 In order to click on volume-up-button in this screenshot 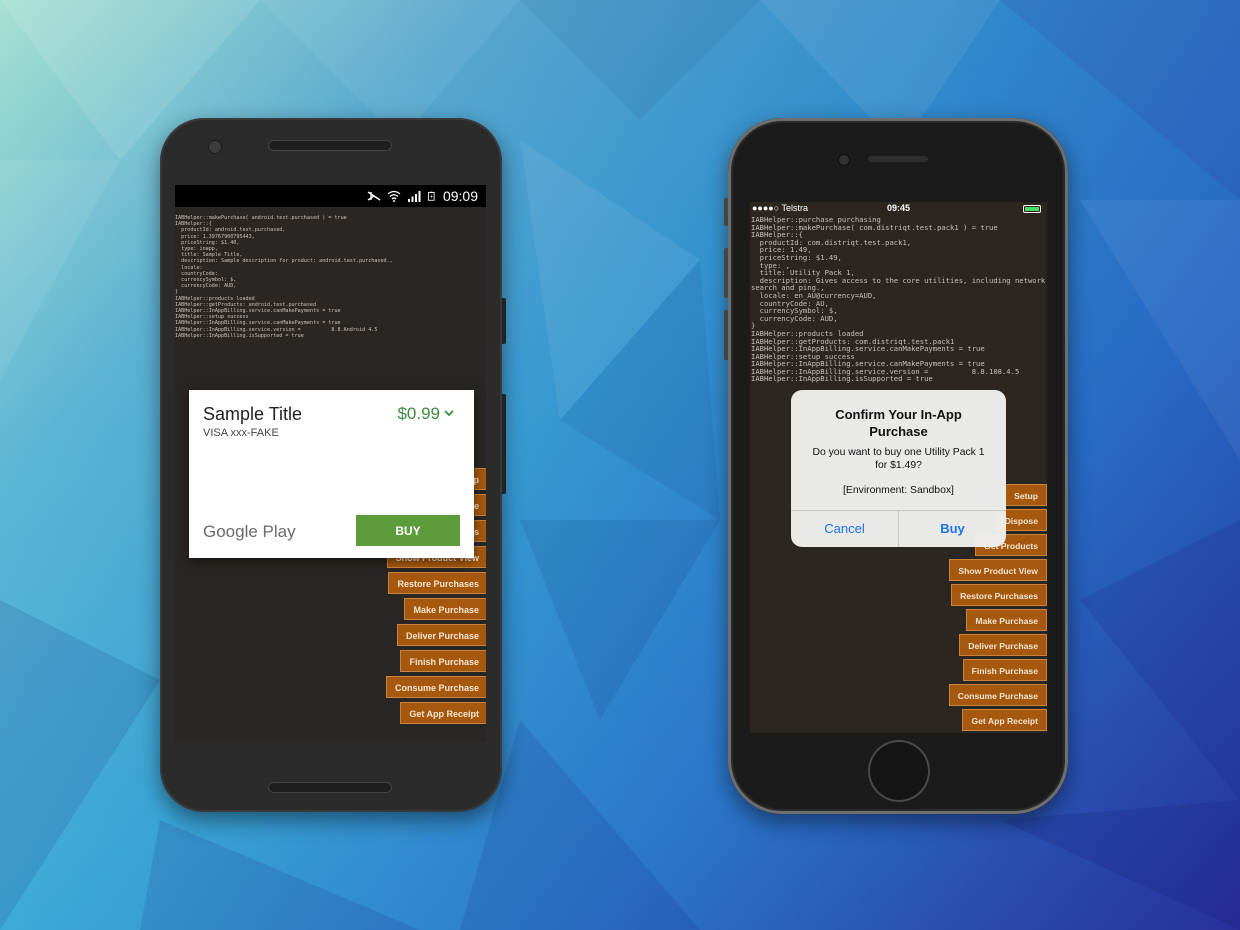, I will do `click(726, 273)`.